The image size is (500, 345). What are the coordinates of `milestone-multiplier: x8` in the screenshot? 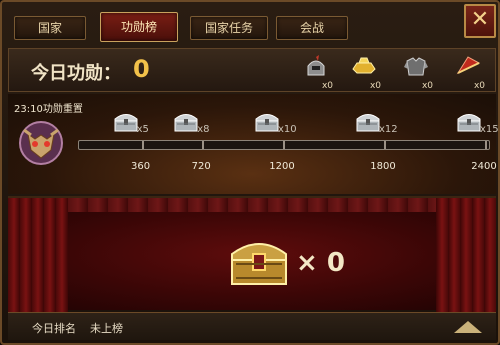 It's located at (203, 129).